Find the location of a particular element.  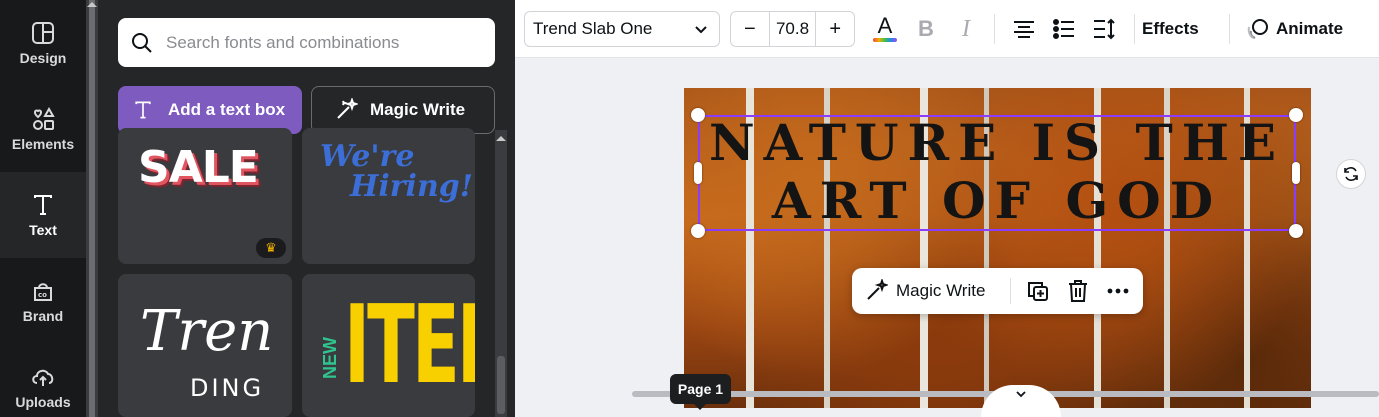

bold-button: B is located at coordinates (926, 29).